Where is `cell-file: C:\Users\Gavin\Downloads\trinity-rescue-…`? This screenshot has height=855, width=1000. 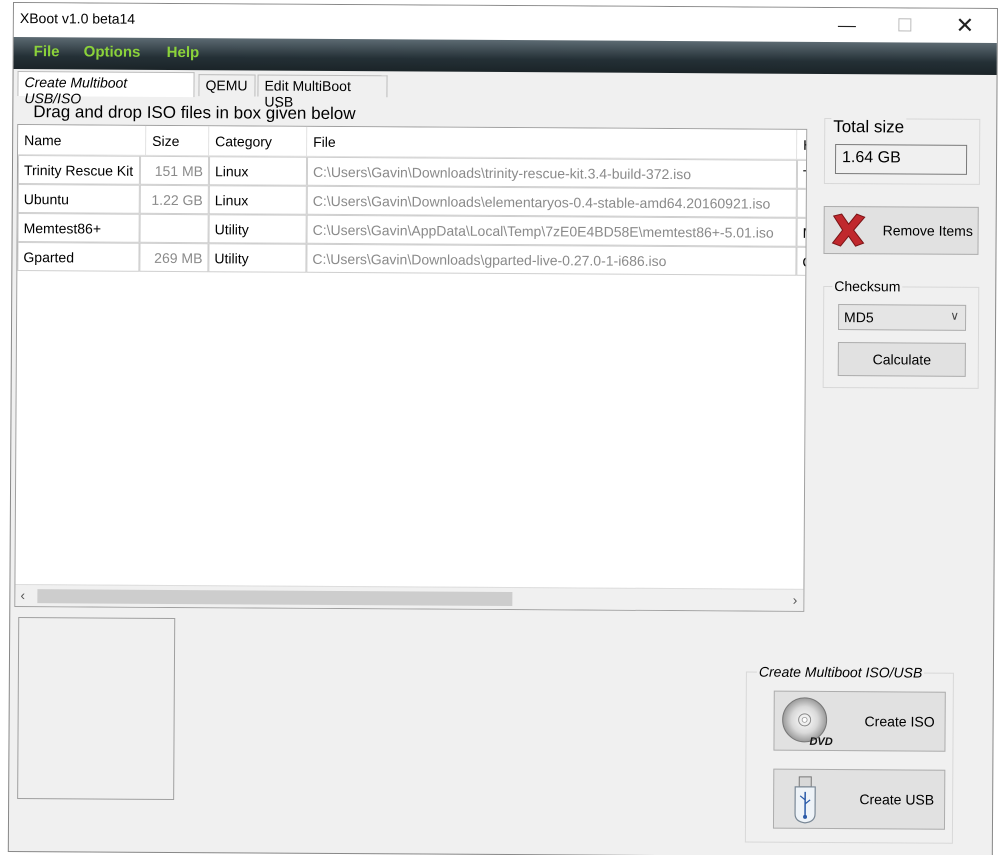 cell-file: C:\Users\Gavin\Downloads\trinity-rescue-… is located at coordinates (552, 172).